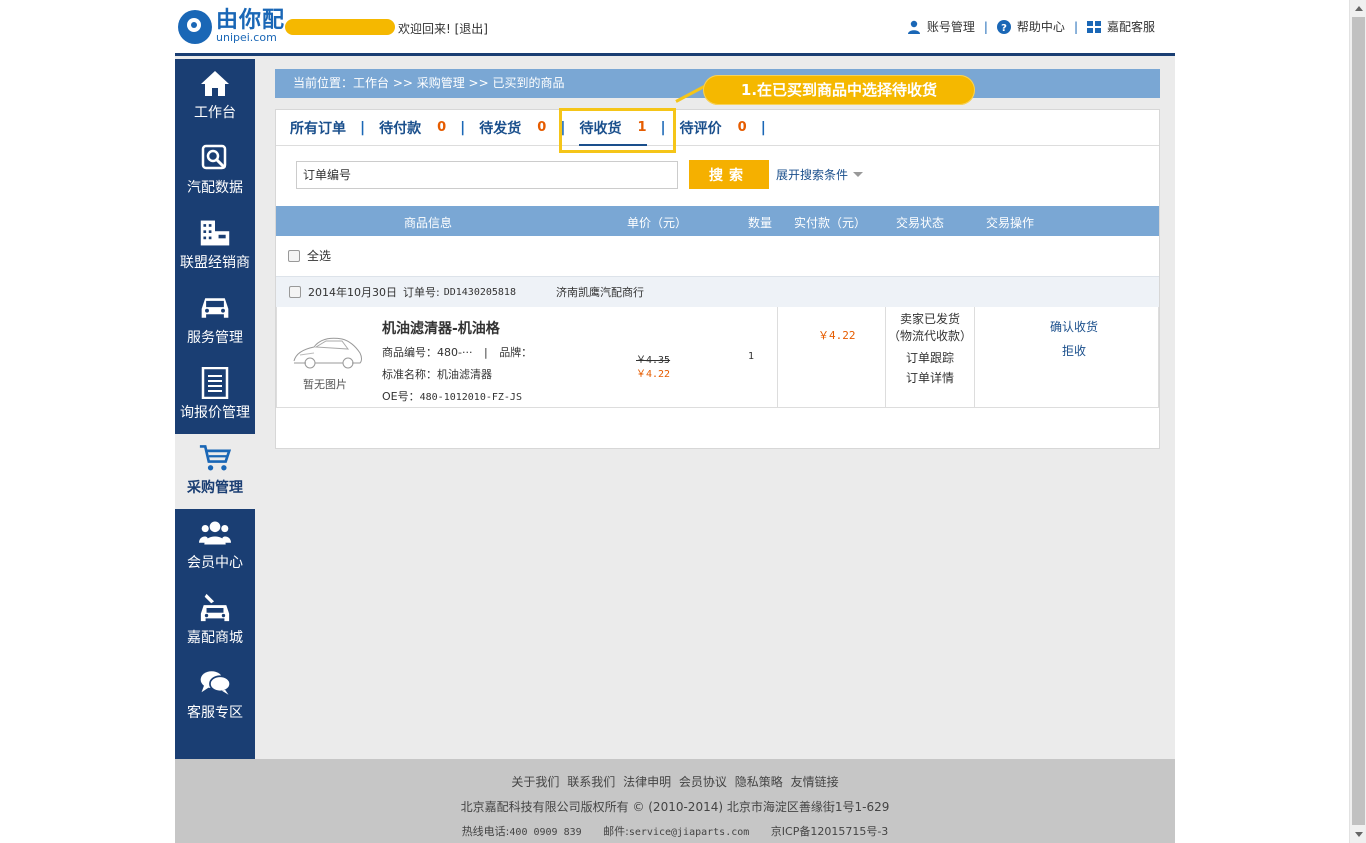 The width and height of the screenshot is (1366, 843). What do you see at coordinates (215, 563) in the screenshot?
I see `sidebar-item-label: 会员中心` at bounding box center [215, 563].